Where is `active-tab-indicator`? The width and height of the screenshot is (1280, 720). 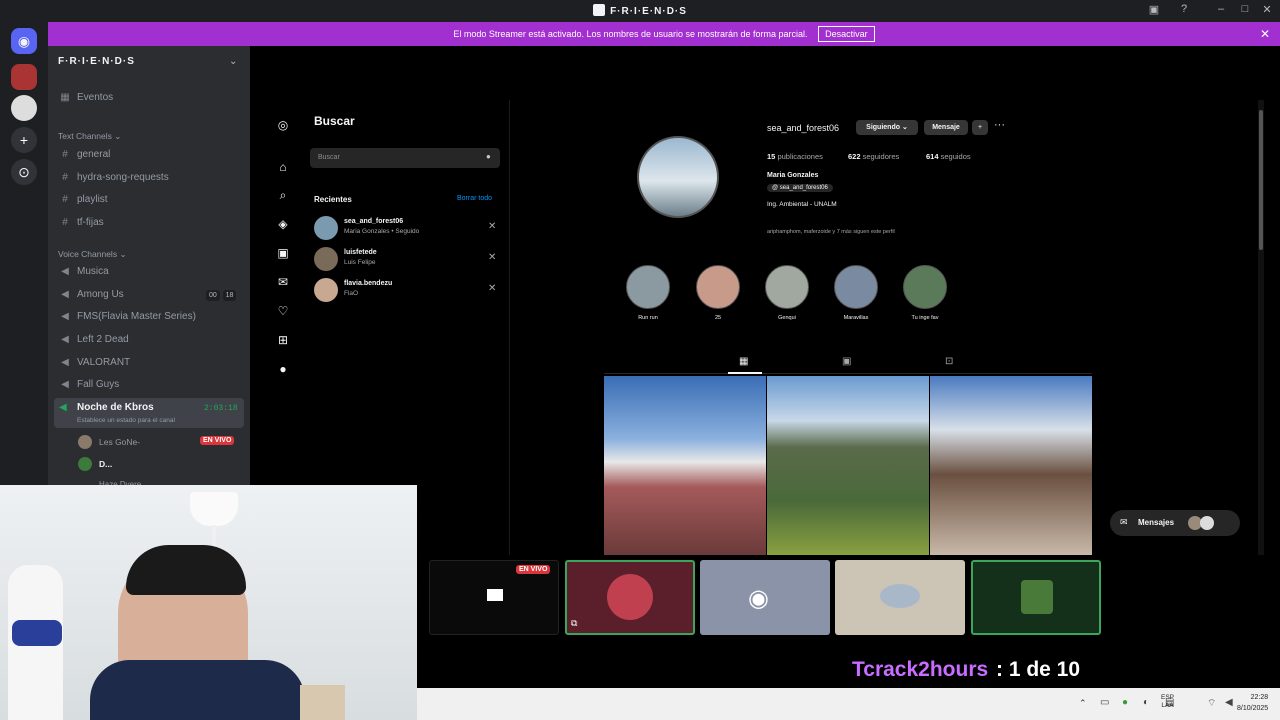 active-tab-indicator is located at coordinates (745, 373).